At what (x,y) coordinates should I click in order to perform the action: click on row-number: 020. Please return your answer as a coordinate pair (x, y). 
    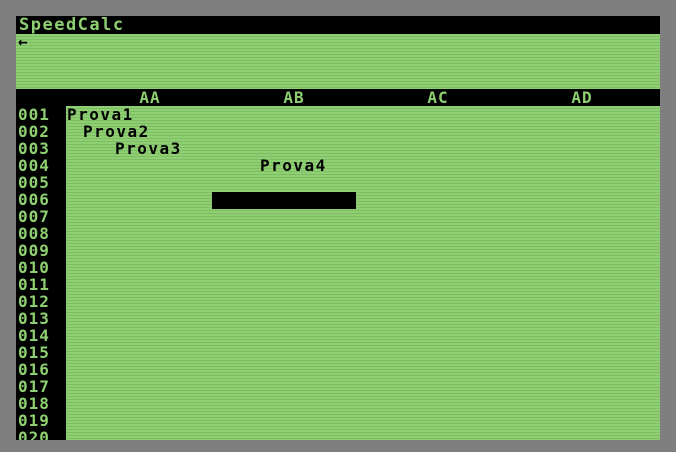
    Looking at the image, I should click on (41, 434).